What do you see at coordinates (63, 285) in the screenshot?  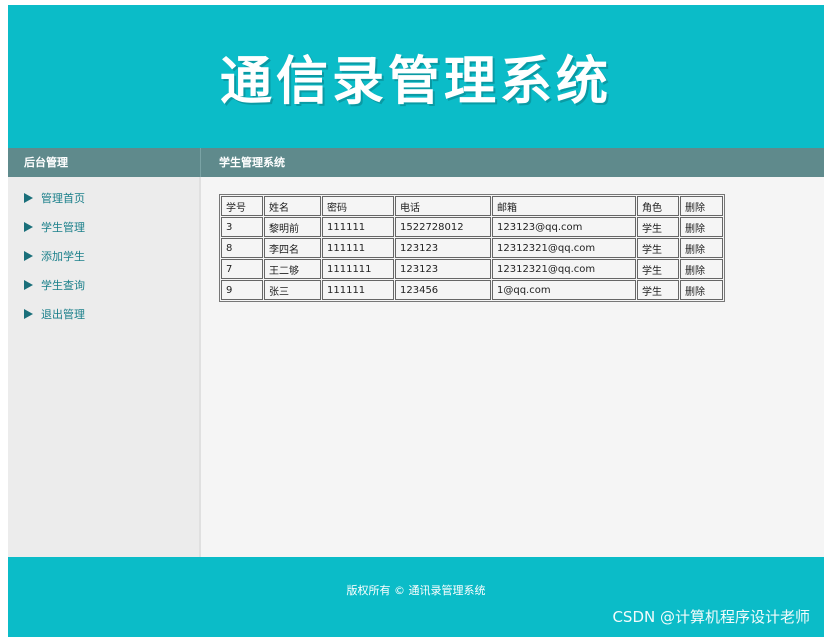 I see `sidebar-item-label: 学生查询` at bounding box center [63, 285].